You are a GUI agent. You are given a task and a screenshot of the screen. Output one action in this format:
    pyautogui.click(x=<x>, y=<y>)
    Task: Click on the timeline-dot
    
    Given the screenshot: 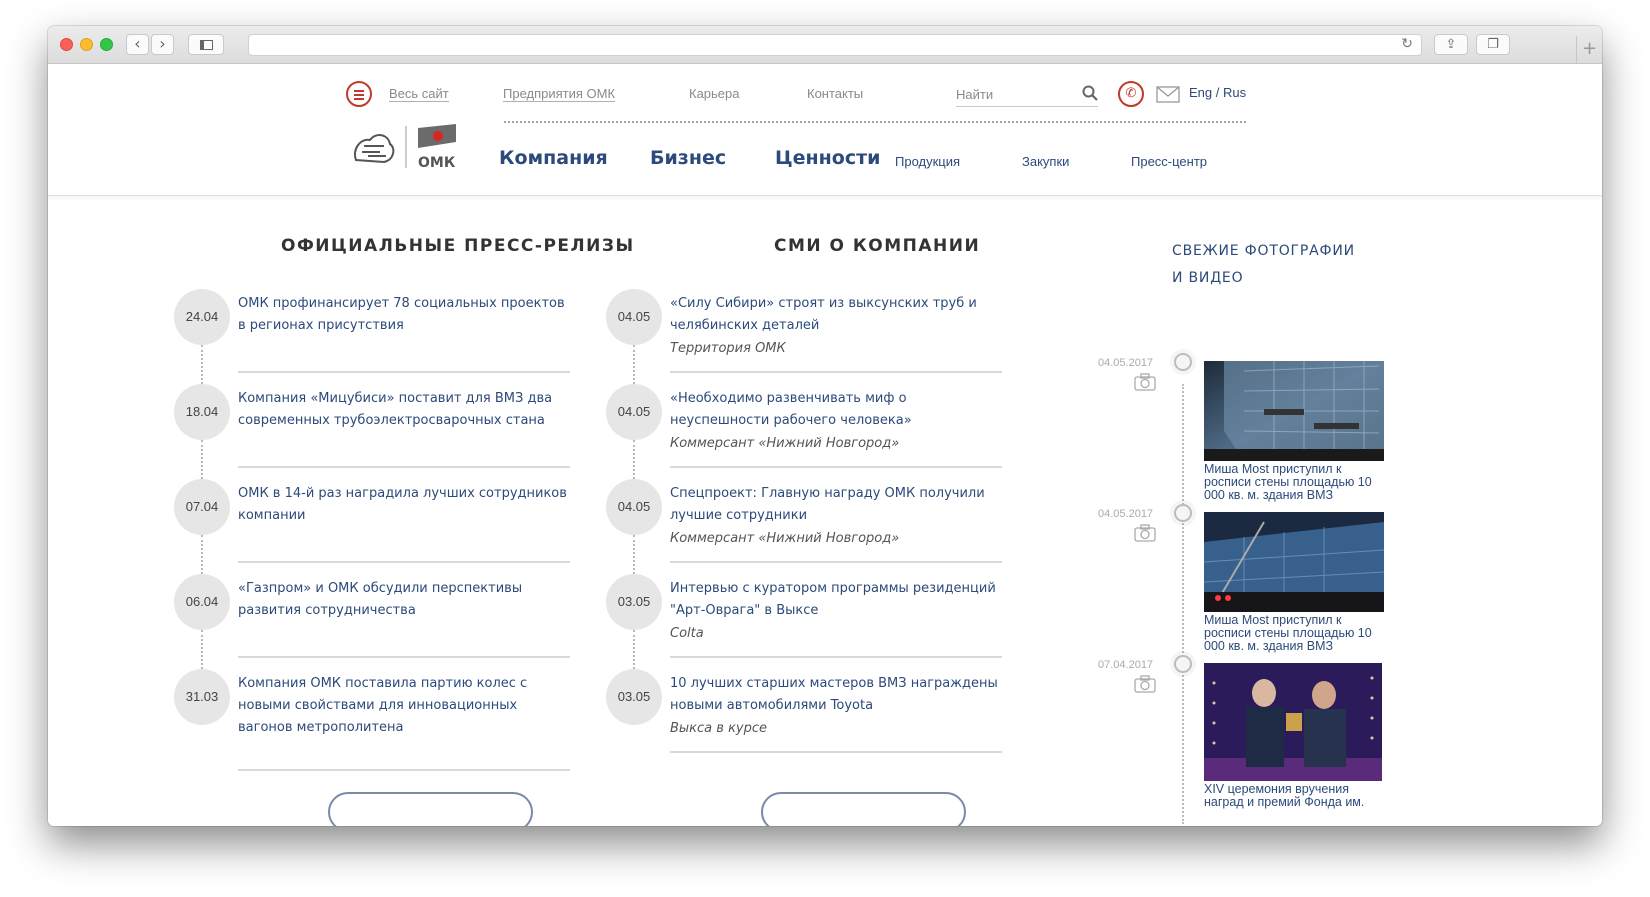 What is the action you would take?
    pyautogui.click(x=1183, y=513)
    